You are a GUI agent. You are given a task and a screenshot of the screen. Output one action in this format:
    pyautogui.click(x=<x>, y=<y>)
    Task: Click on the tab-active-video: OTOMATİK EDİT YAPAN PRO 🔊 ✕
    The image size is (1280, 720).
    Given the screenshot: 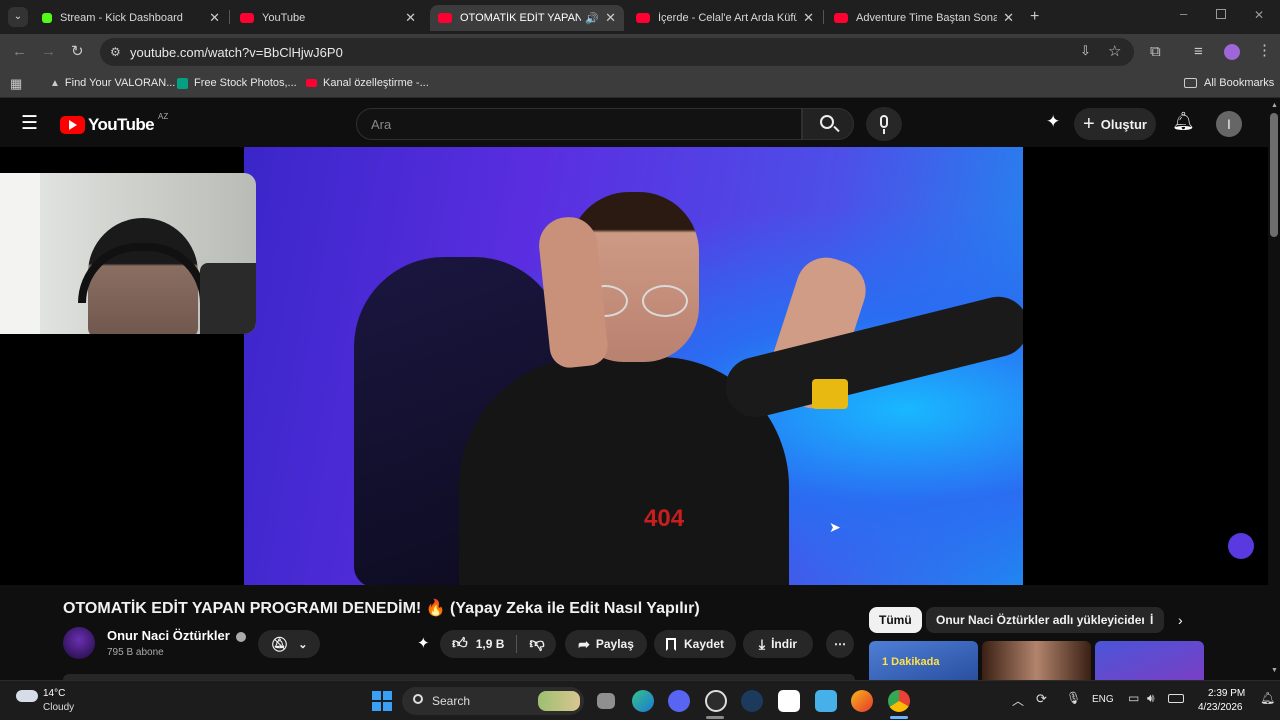 What is the action you would take?
    pyautogui.click(x=527, y=18)
    